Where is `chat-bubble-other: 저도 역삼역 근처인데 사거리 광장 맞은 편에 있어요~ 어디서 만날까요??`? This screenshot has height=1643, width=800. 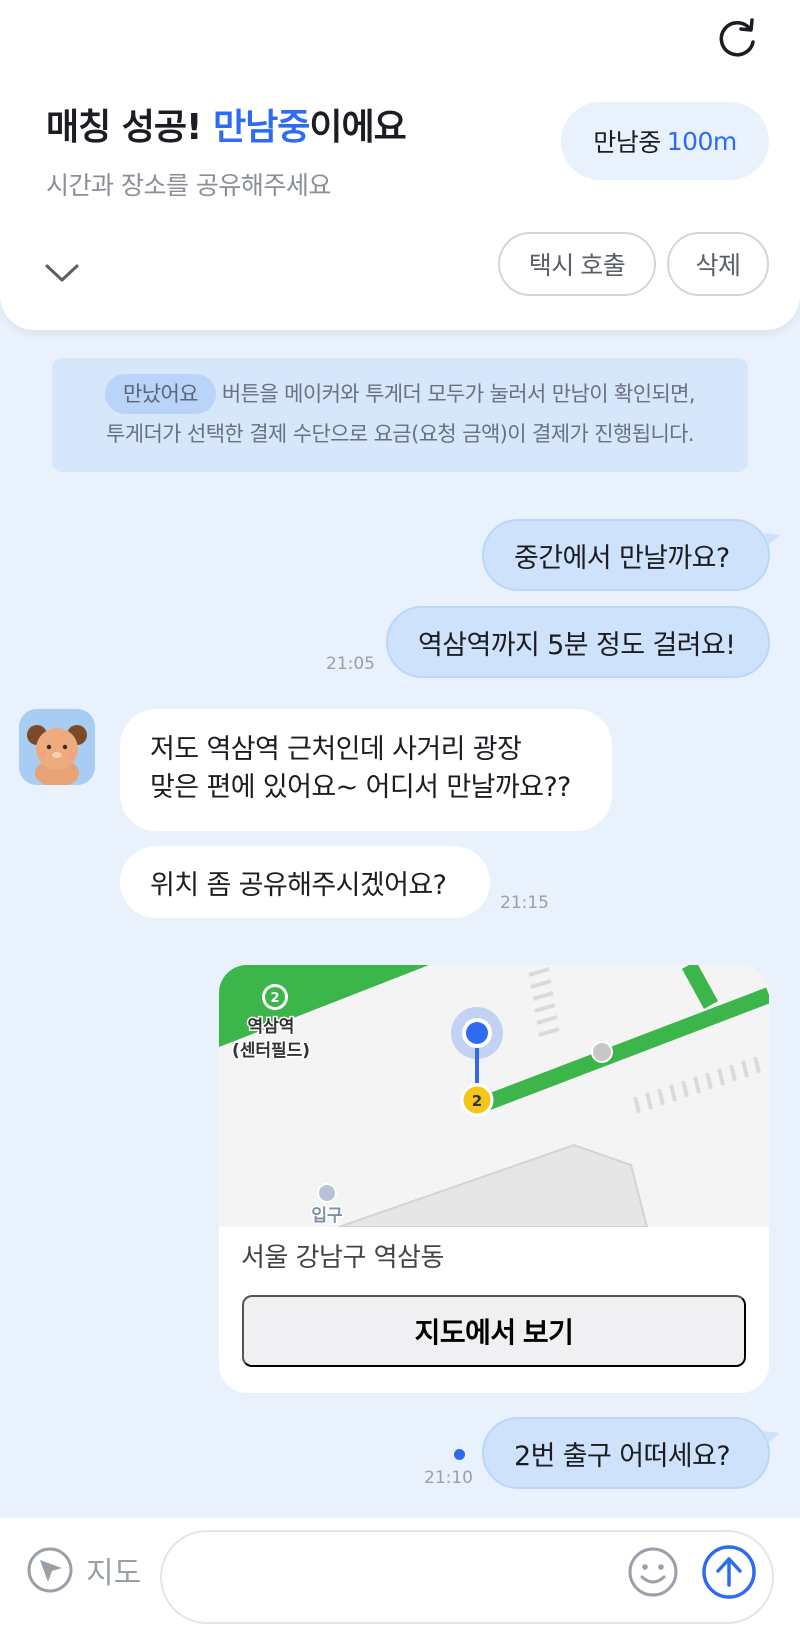 chat-bubble-other: 저도 역삼역 근처인데 사거리 광장 맞은 편에 있어요~ 어디서 만날까요?? is located at coordinates (366, 770).